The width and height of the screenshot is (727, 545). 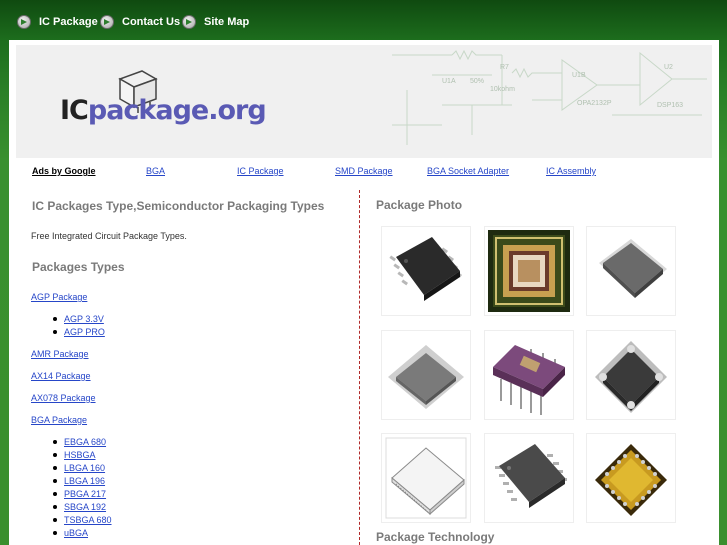 I want to click on nav-contact-us-label: Contact Us, so click(x=151, y=22).